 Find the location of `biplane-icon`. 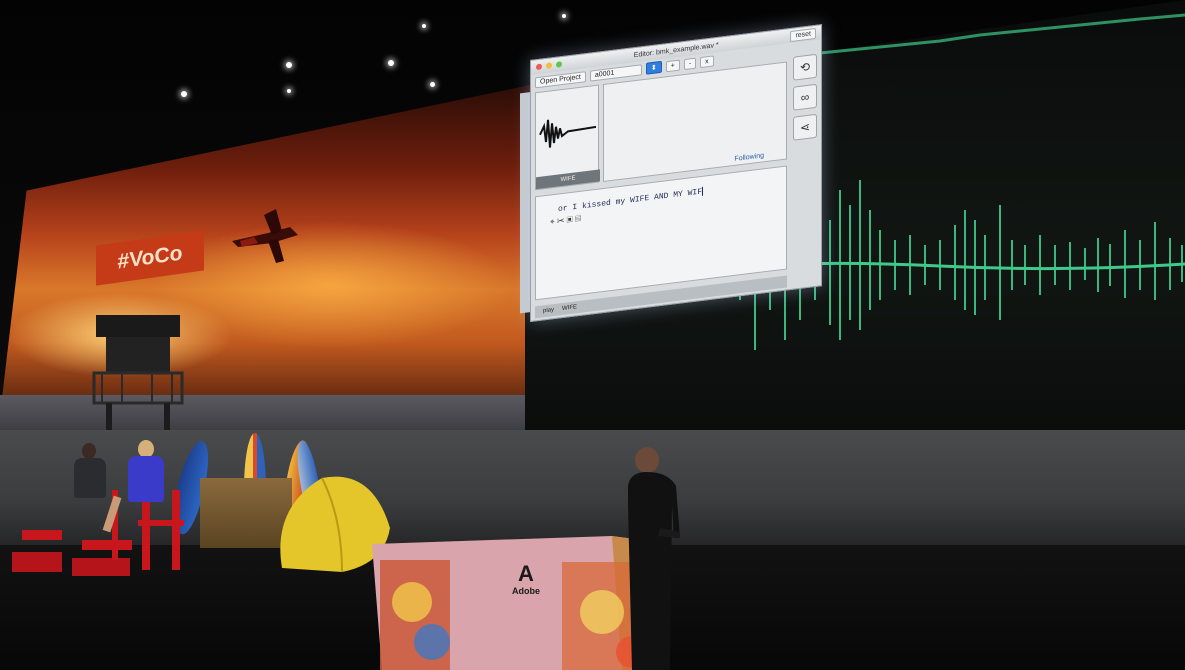

biplane-icon is located at coordinates (265, 236).